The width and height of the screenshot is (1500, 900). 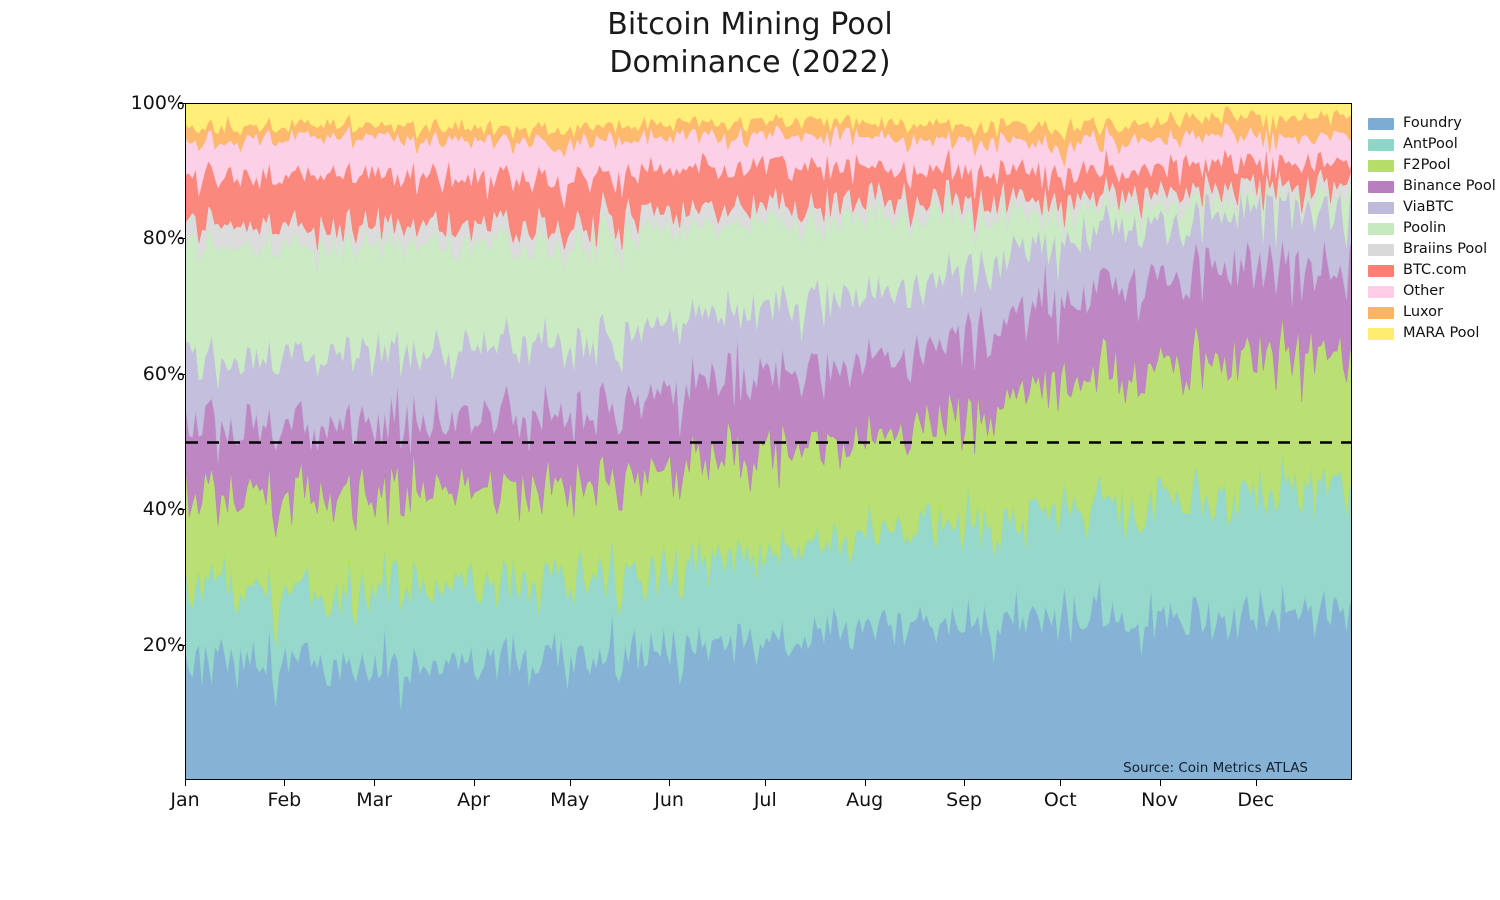 I want to click on legend-item-luxor: Luxor, so click(x=1432, y=312).